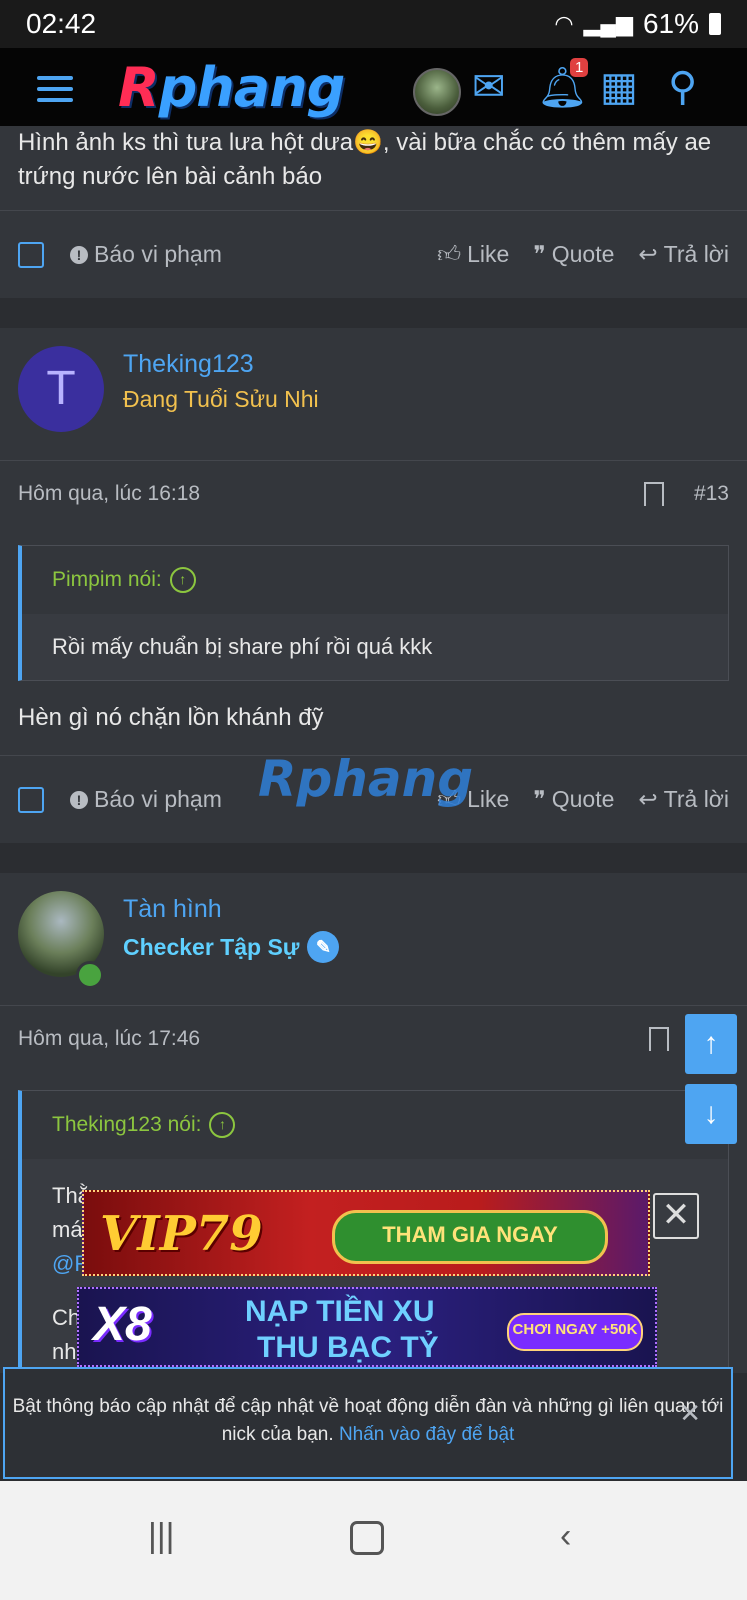 This screenshot has width=747, height=1600. Describe the element at coordinates (711, 494) in the screenshot. I see `post-number: #13` at that location.